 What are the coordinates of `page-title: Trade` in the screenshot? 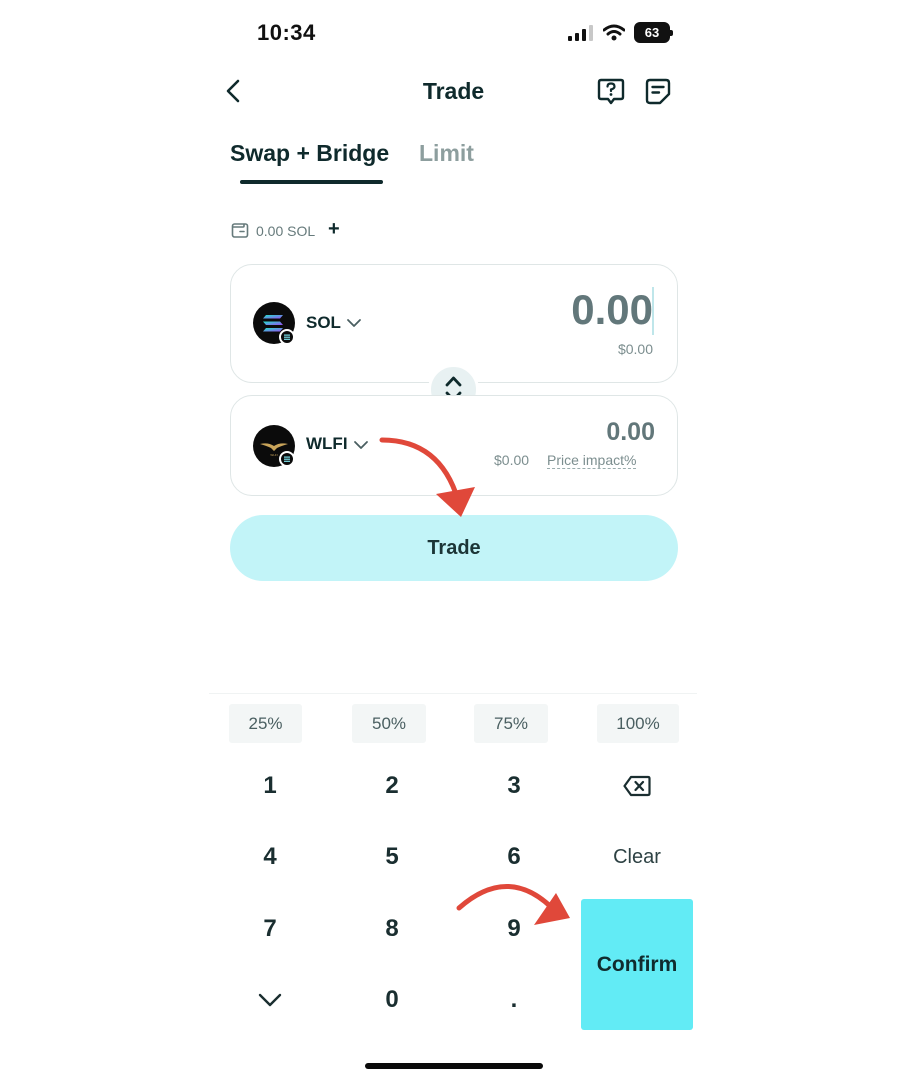 It's located at (453, 91).